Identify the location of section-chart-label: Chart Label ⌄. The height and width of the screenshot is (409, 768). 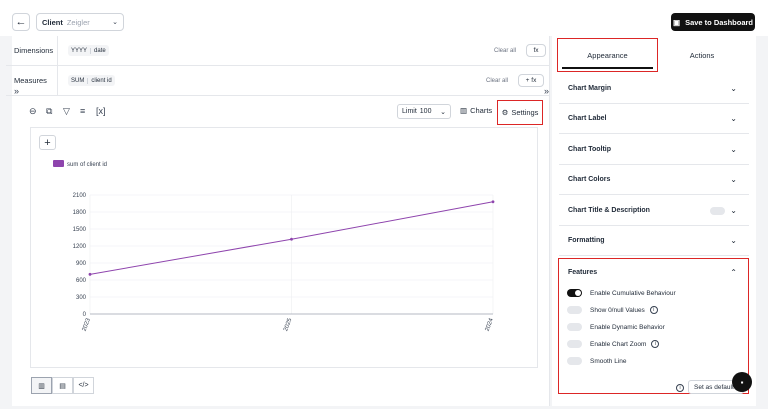
(654, 119).